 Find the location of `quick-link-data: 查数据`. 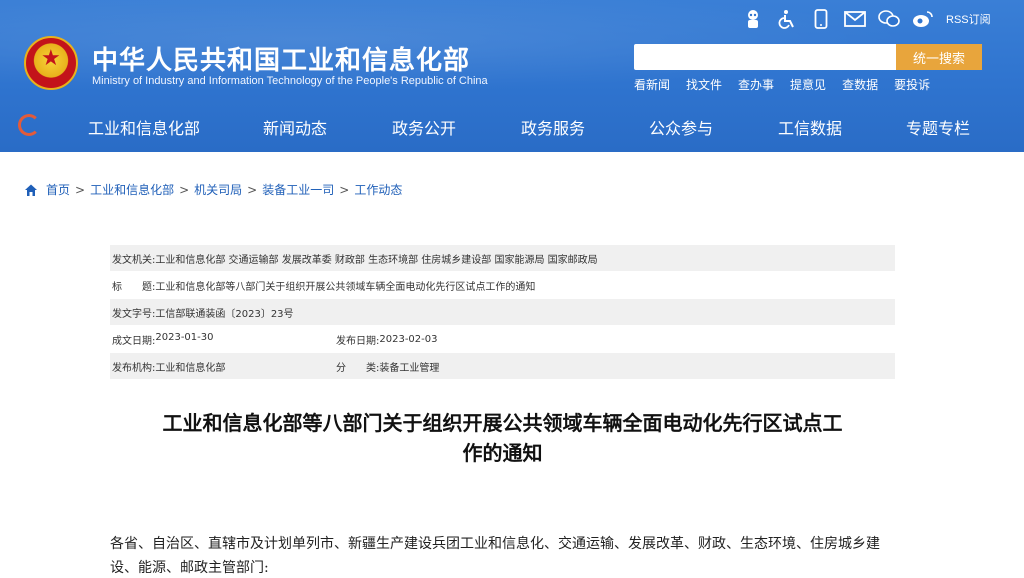

quick-link-data: 查数据 is located at coordinates (860, 84).